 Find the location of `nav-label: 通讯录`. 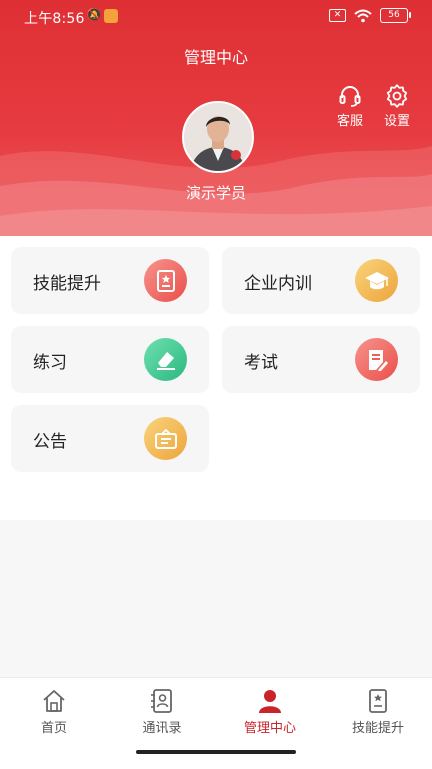

nav-label: 通讯录 is located at coordinates (162, 728).